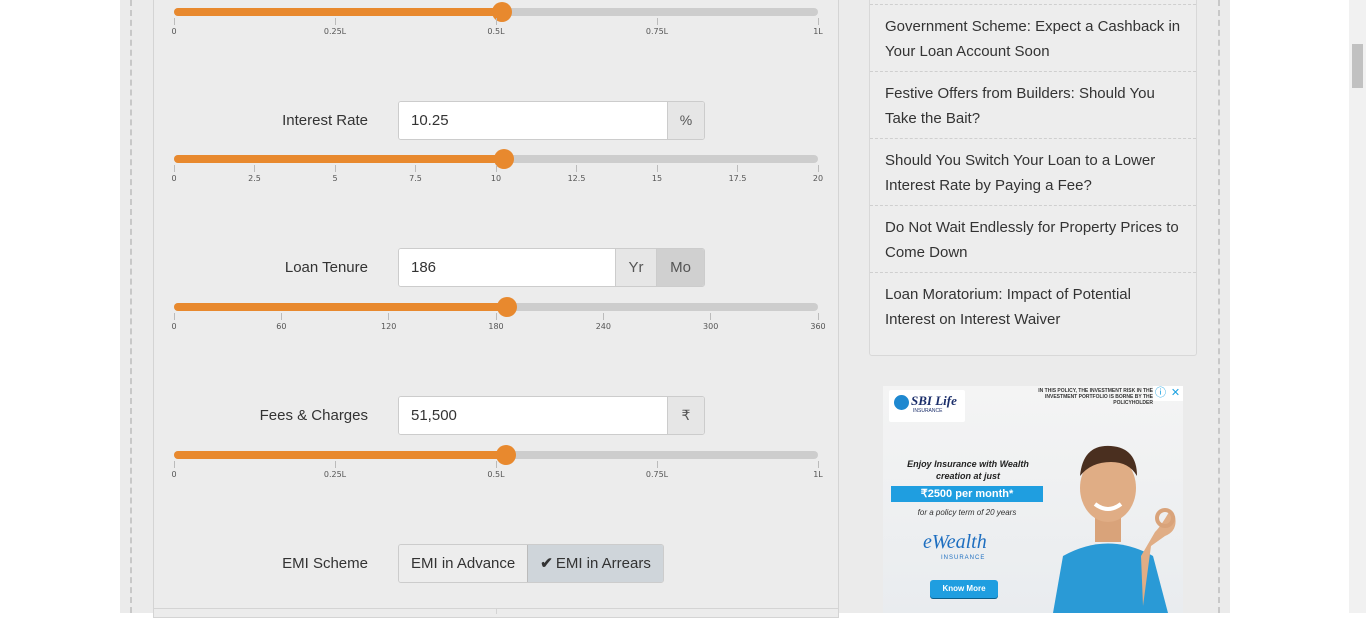 This screenshot has width=1366, height=618. Describe the element at coordinates (496, 12) in the screenshot. I see `loan-amount-slider` at that location.